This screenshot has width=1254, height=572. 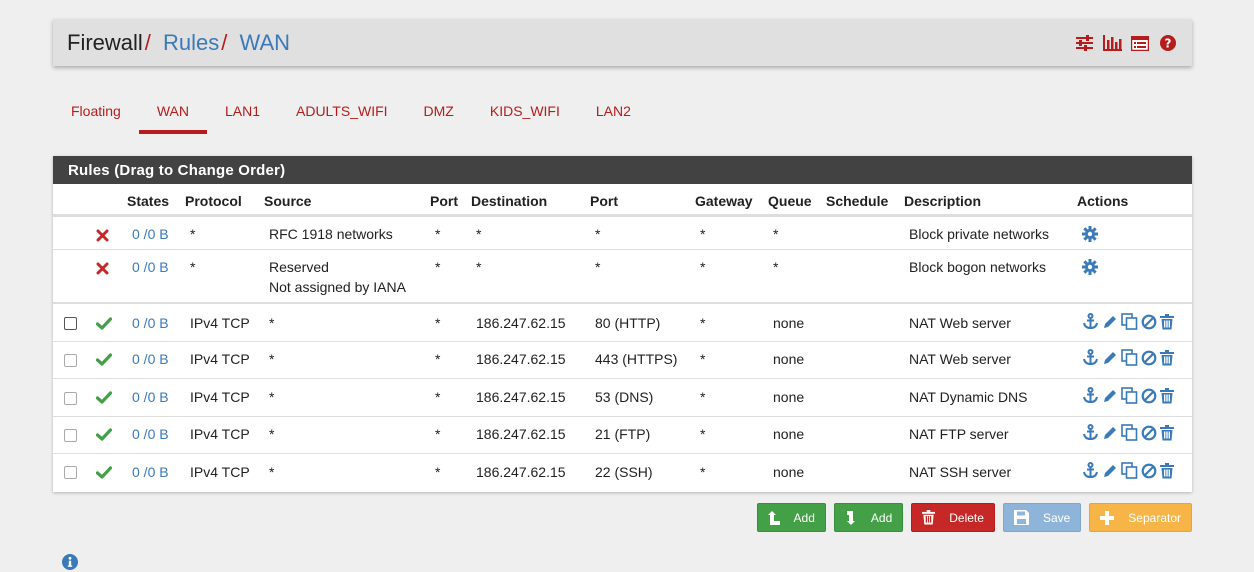 I want to click on tab-adults-wifi: ADULTS_WIFI, so click(x=342, y=113).